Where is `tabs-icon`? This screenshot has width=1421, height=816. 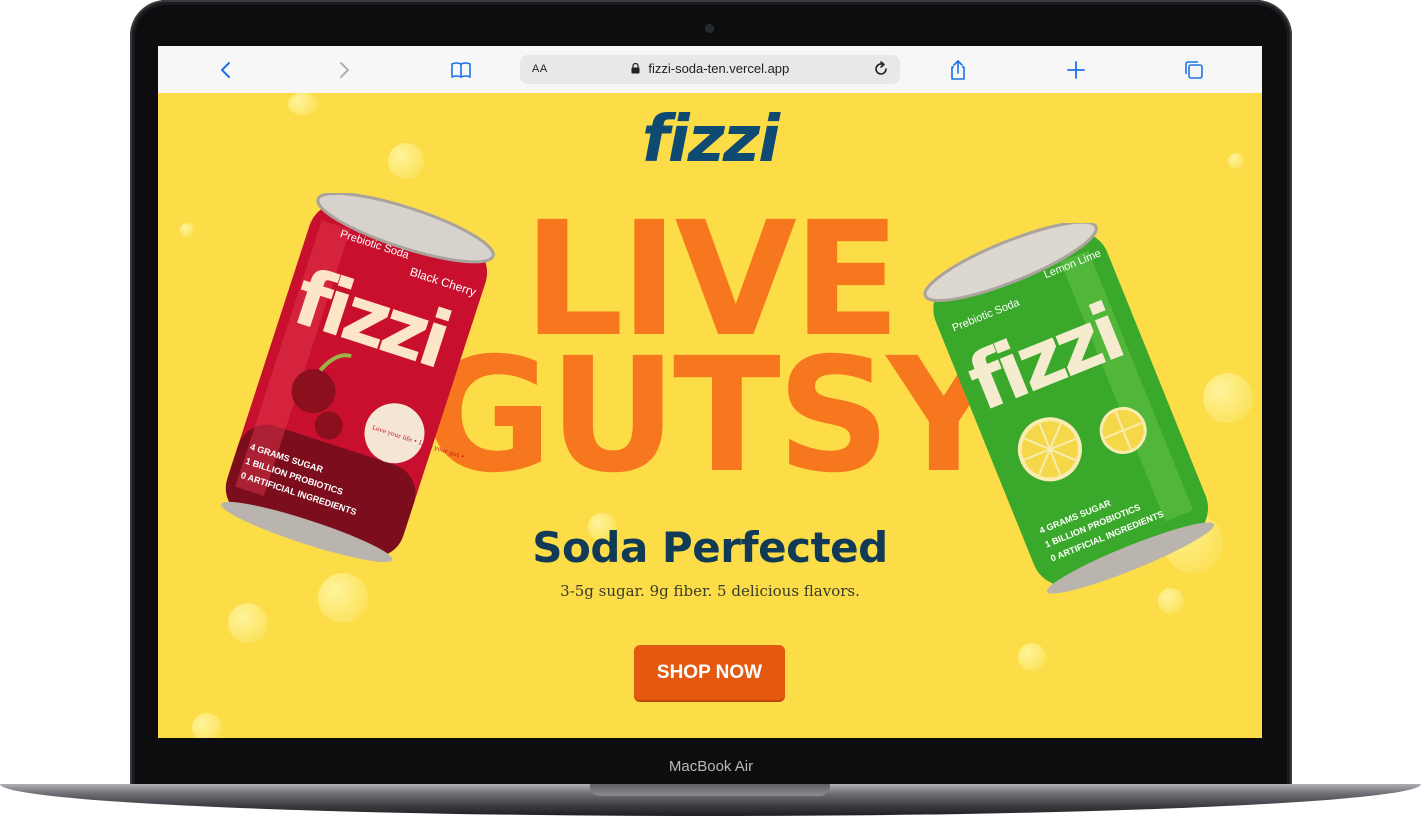
tabs-icon is located at coordinates (1194, 70).